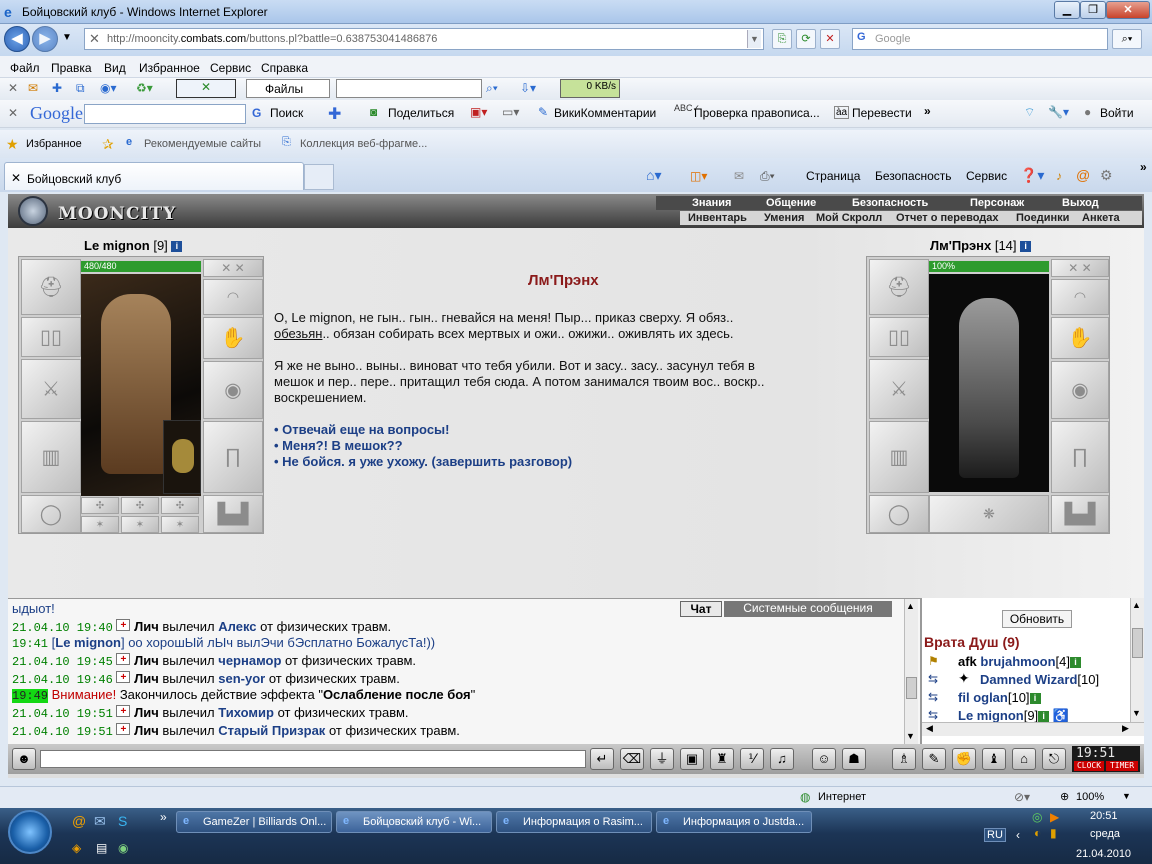 This screenshot has height=864, width=1152. Describe the element at coordinates (722, 759) in the screenshot. I see `figure-icon: ♜` at that location.